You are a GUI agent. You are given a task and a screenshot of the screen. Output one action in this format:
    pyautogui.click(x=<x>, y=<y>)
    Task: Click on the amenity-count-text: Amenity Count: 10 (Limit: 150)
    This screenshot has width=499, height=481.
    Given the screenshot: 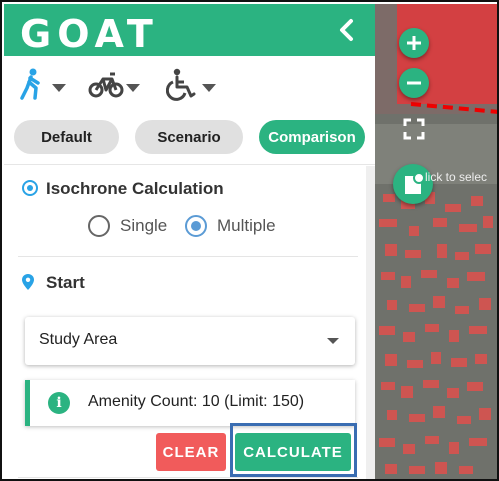 What is the action you would take?
    pyautogui.click(x=196, y=401)
    